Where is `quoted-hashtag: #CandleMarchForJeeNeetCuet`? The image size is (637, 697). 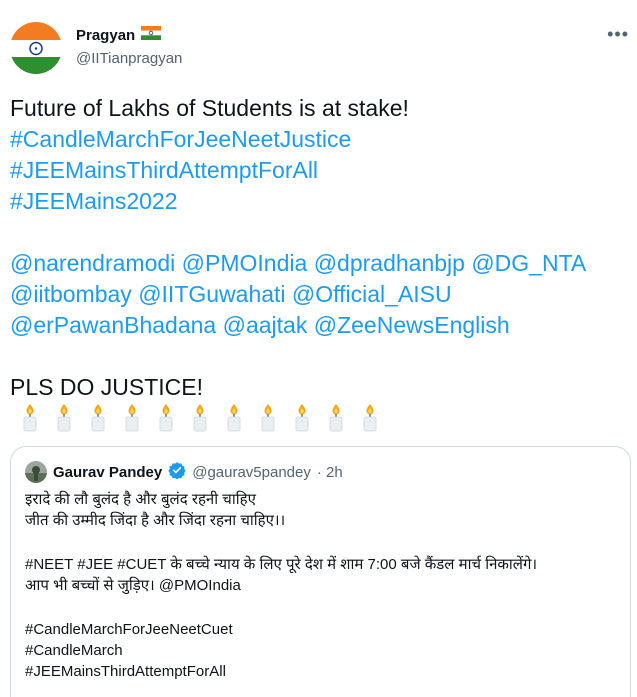
quoted-hashtag: #CandleMarchForJeeNeetCuet is located at coordinates (129, 629).